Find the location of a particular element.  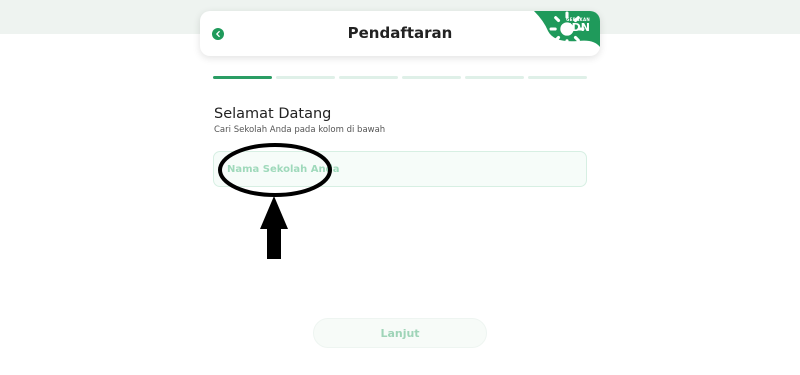

brand-name: IDN is located at coordinates (578, 27).